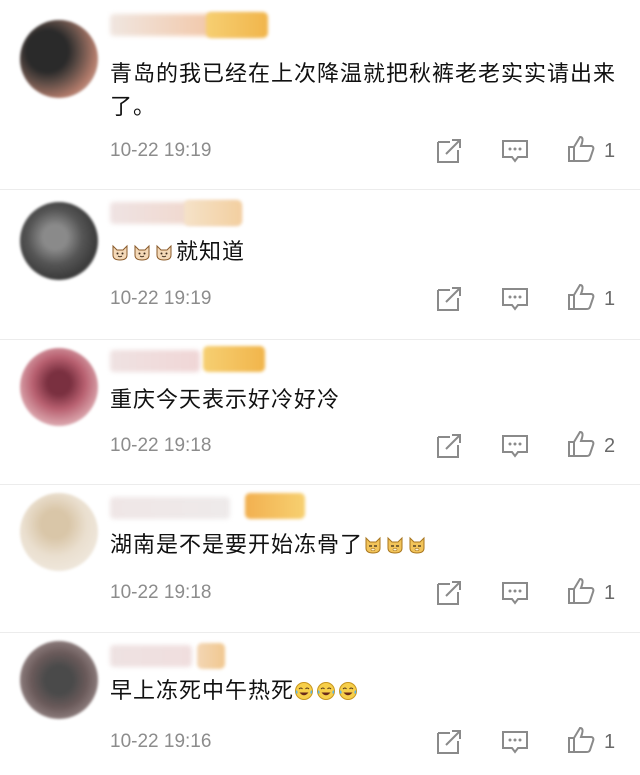  Describe the element at coordinates (610, 446) in the screenshot. I see `like-count: 2` at that location.